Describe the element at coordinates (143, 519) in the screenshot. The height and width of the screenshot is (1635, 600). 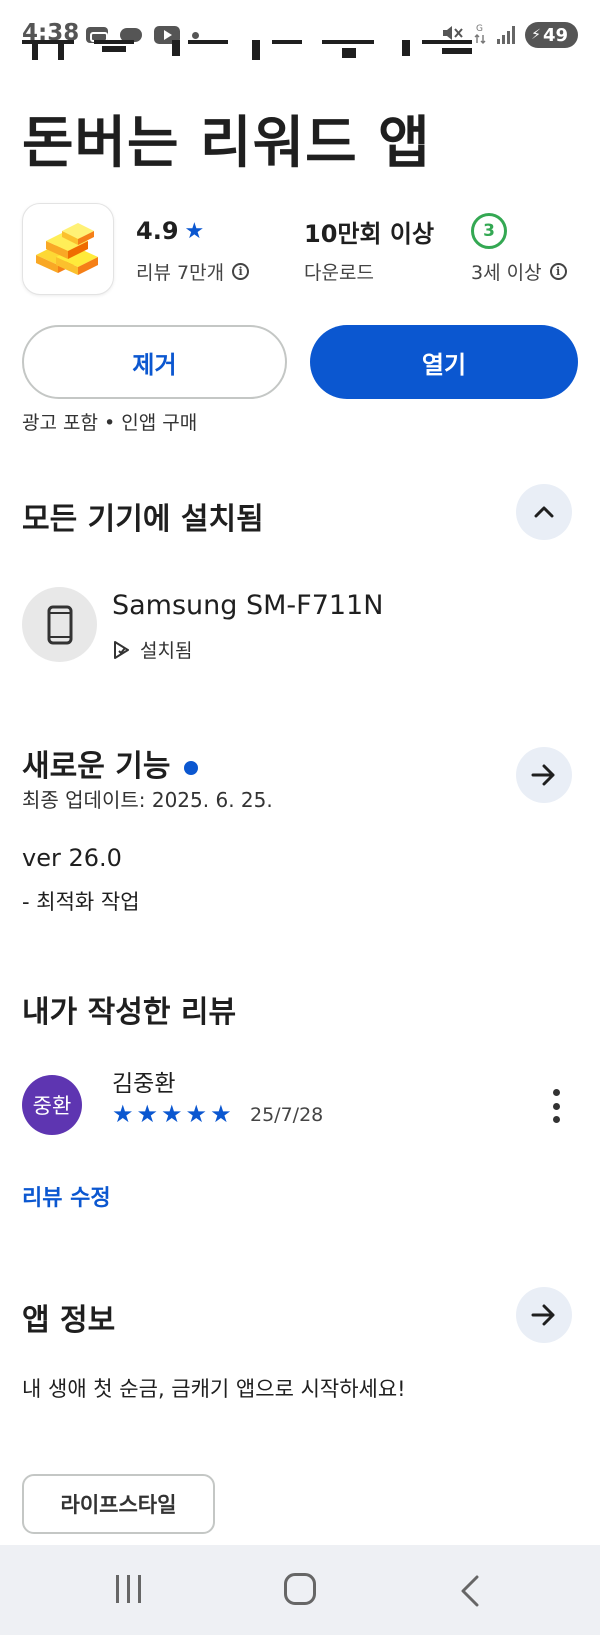
I see `devices-section-title: 모든 기기에 설치됨` at that location.